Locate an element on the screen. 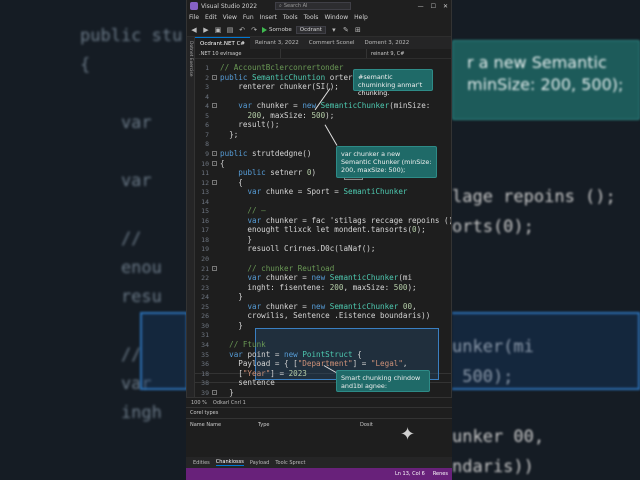 This screenshot has width=640, height=480. configuration-dropdown: Ocdrant is located at coordinates (310, 29).